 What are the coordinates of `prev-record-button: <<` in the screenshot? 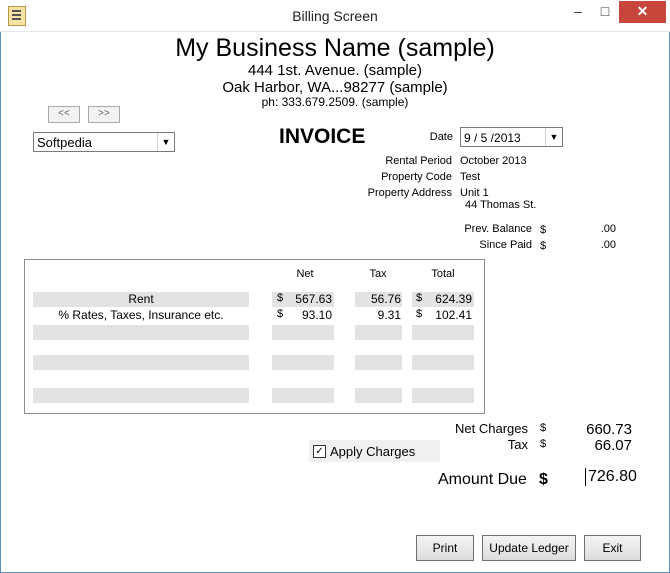 It's located at (64, 114).